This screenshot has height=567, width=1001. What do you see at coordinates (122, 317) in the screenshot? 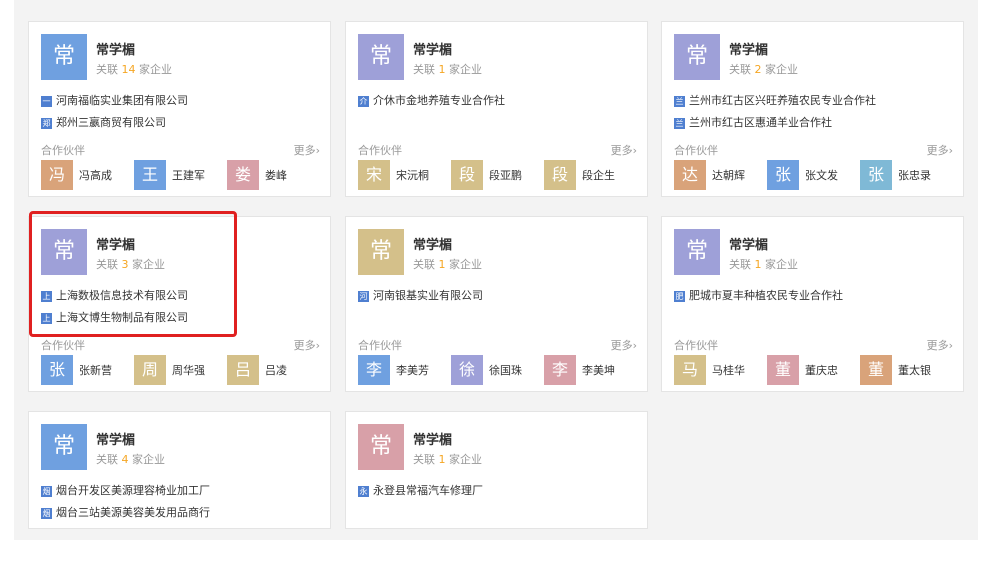
I see `company-name: 上海文博生物制品有限公司` at bounding box center [122, 317].